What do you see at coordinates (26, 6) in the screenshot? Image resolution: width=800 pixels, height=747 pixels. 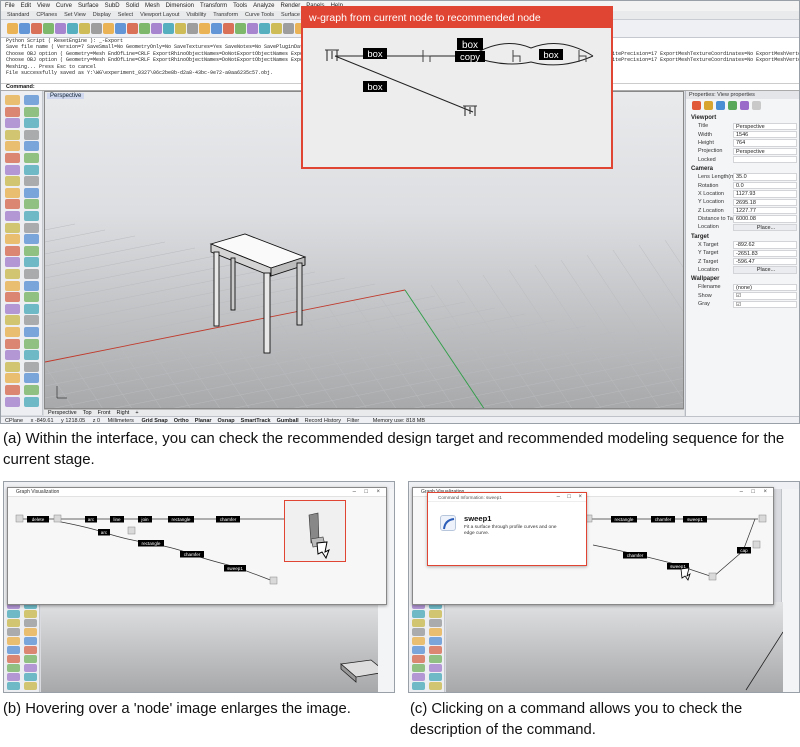 I see `menu-item: Edit` at bounding box center [26, 6].